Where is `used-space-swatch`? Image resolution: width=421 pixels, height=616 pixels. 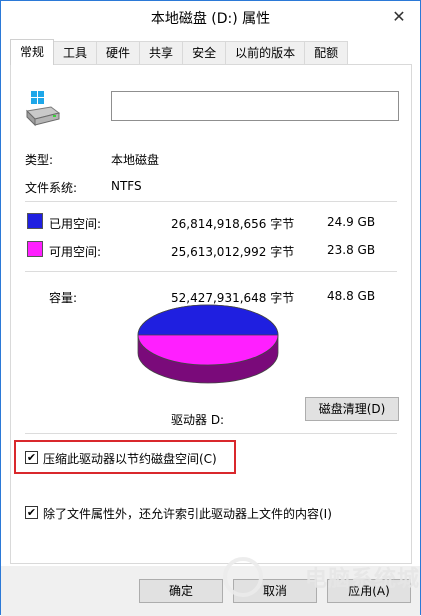 used-space-swatch is located at coordinates (35, 221).